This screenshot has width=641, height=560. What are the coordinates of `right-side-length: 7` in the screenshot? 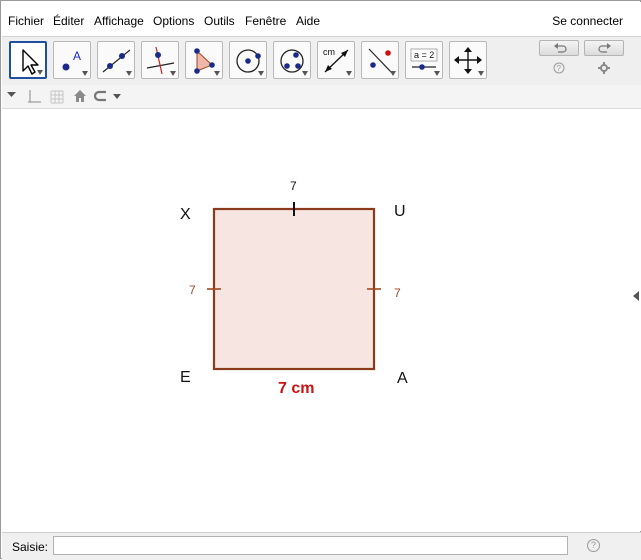 It's located at (397, 293).